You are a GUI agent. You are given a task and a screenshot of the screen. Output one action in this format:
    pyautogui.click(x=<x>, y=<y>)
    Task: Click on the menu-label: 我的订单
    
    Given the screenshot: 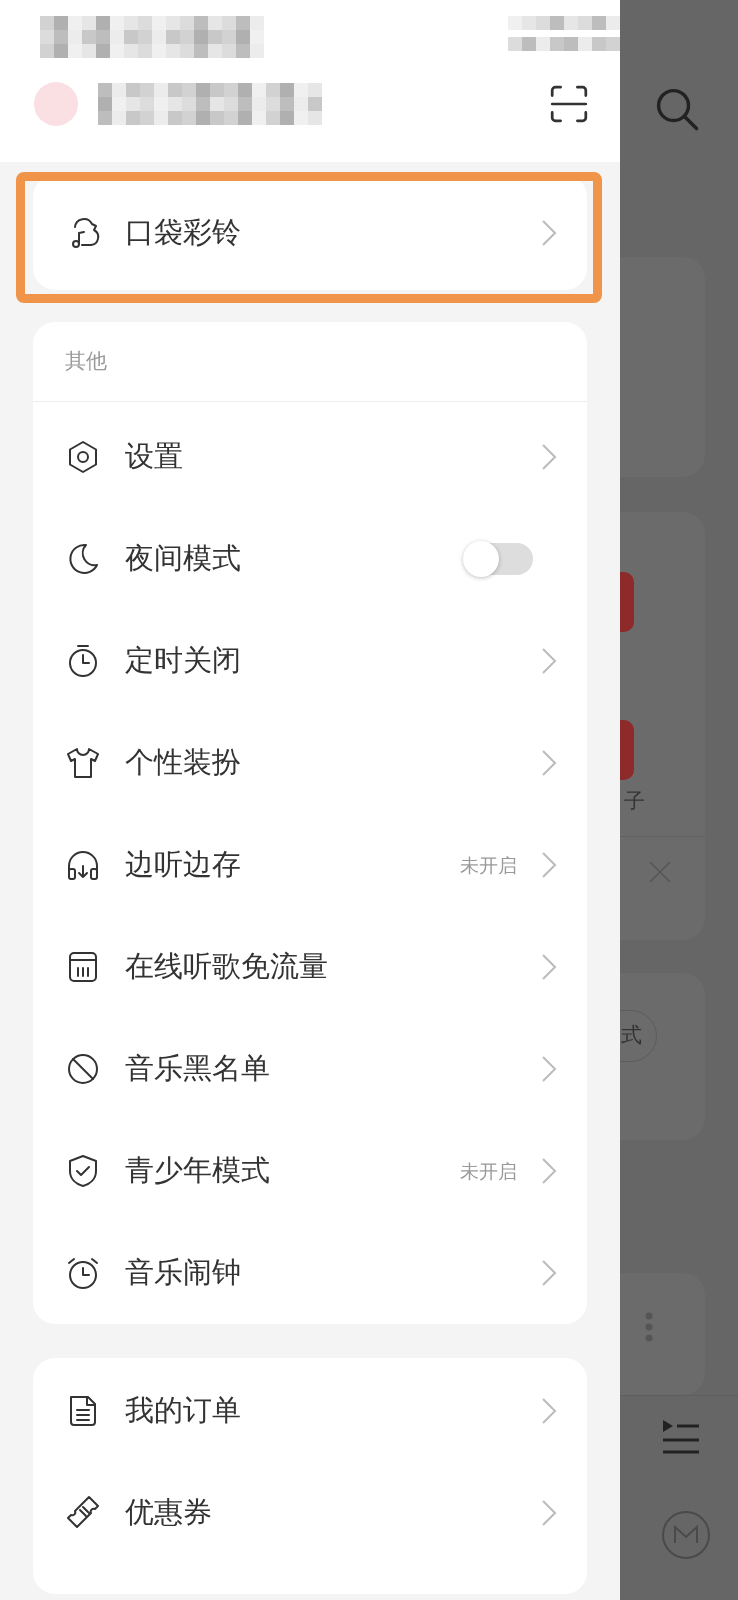 What is the action you would take?
    pyautogui.click(x=183, y=1411)
    